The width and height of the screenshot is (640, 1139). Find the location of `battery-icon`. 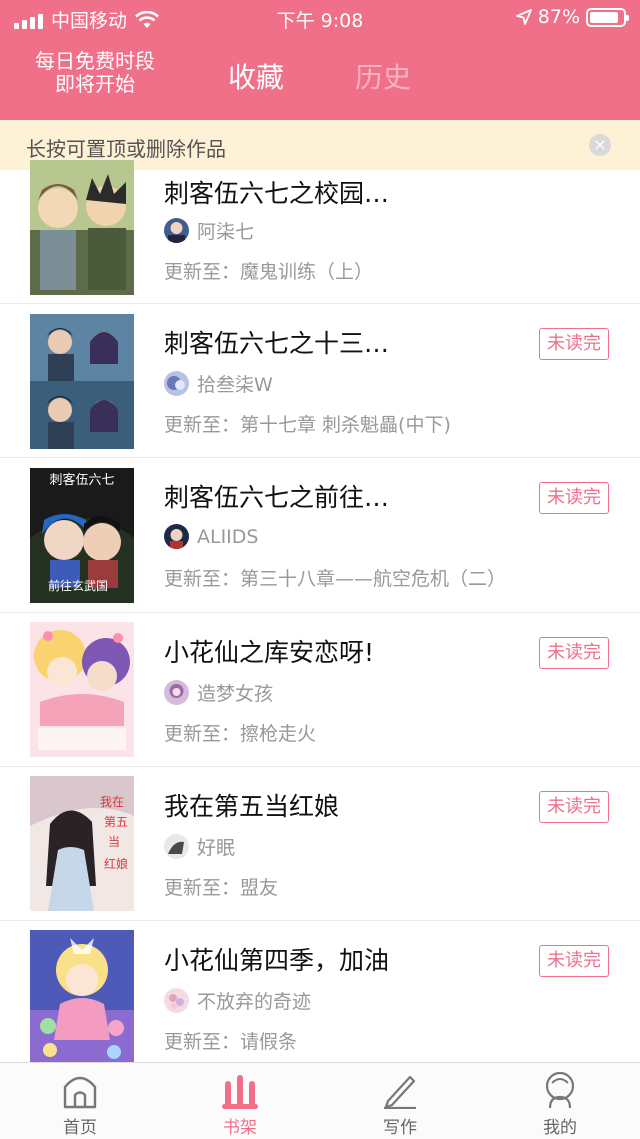

battery-icon is located at coordinates (607, 17).